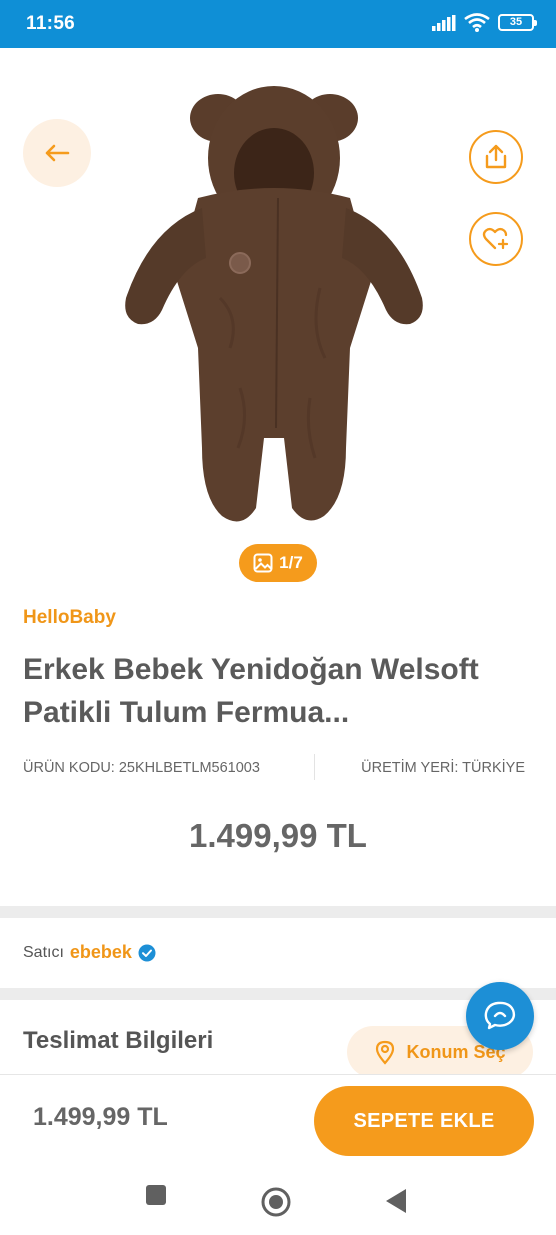 This screenshot has width=556, height=1235. What do you see at coordinates (517, 22) in the screenshot?
I see `battery-icon: 35` at bounding box center [517, 22].